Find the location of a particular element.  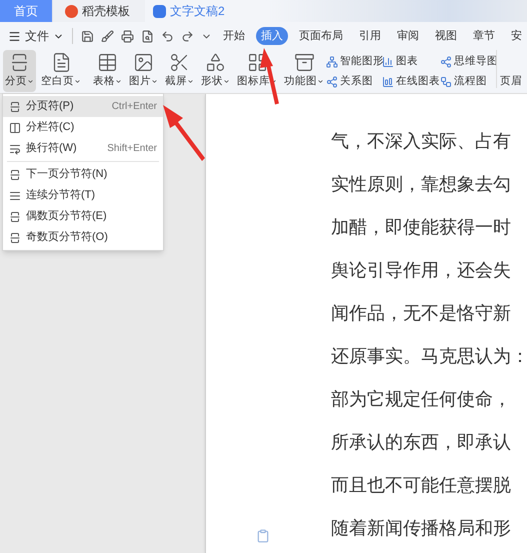

ribbon-button: 截屏 is located at coordinates (179, 71).